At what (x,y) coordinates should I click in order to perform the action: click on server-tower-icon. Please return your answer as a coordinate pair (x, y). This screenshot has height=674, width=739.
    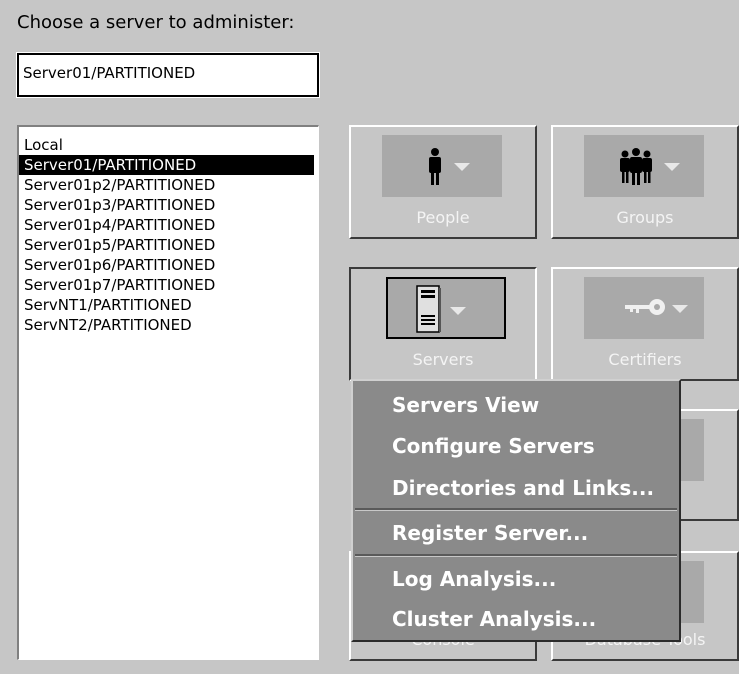
    Looking at the image, I should click on (428, 309).